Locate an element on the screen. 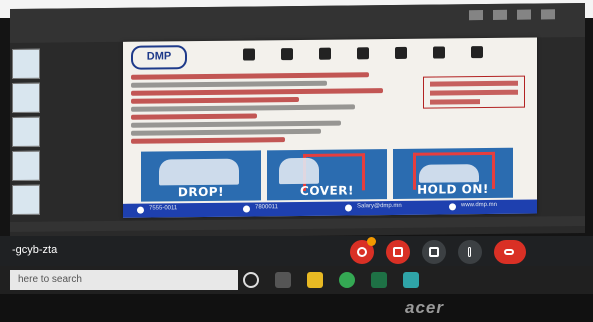  present-button is located at coordinates (434, 252).